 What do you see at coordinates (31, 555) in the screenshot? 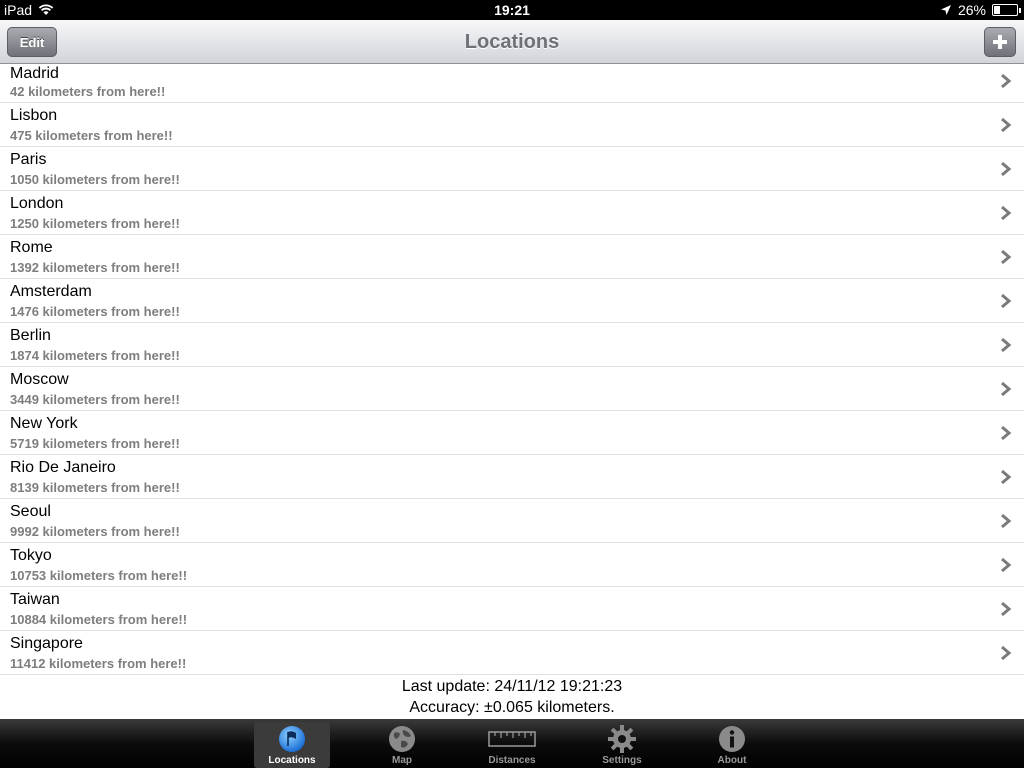
I see `location-name: Tokyo` at bounding box center [31, 555].